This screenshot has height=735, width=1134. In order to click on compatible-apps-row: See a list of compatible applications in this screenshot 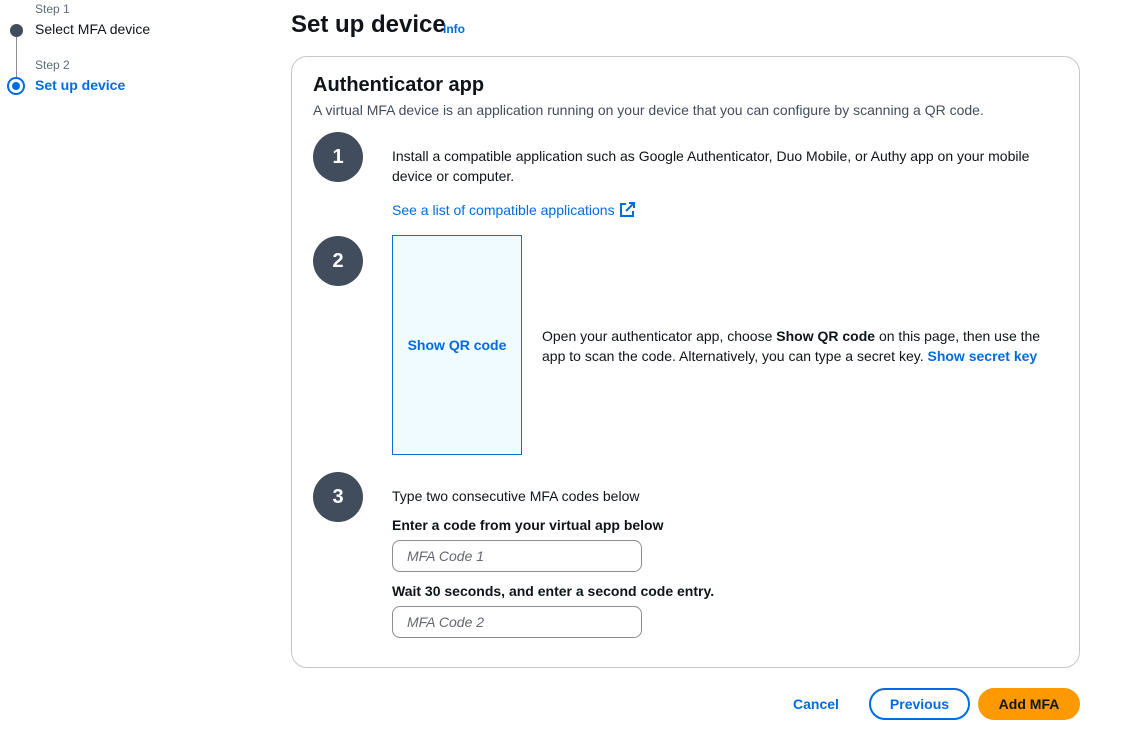, I will do `click(513, 210)`.